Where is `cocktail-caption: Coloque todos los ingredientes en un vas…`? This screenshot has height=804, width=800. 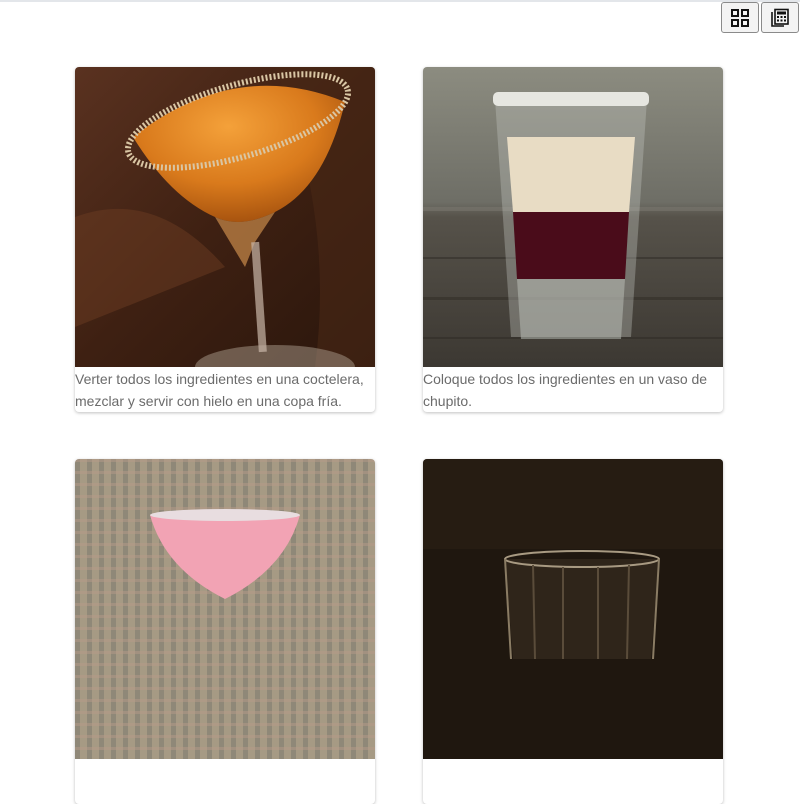 cocktail-caption: Coloque todos los ingredientes en un vas… is located at coordinates (565, 390).